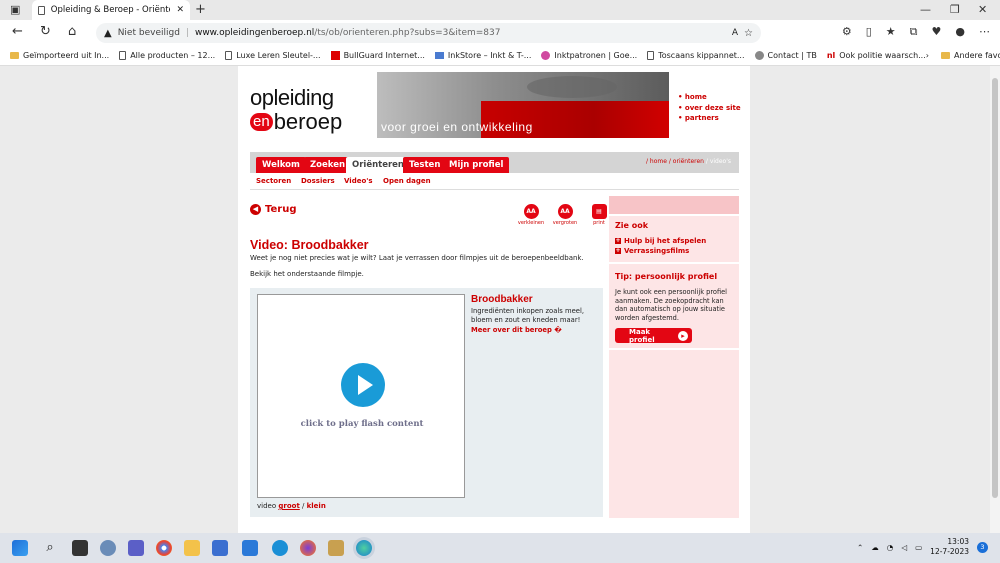  What do you see at coordinates (918, 547) in the screenshot?
I see `battery-icon: ▭` at bounding box center [918, 547].